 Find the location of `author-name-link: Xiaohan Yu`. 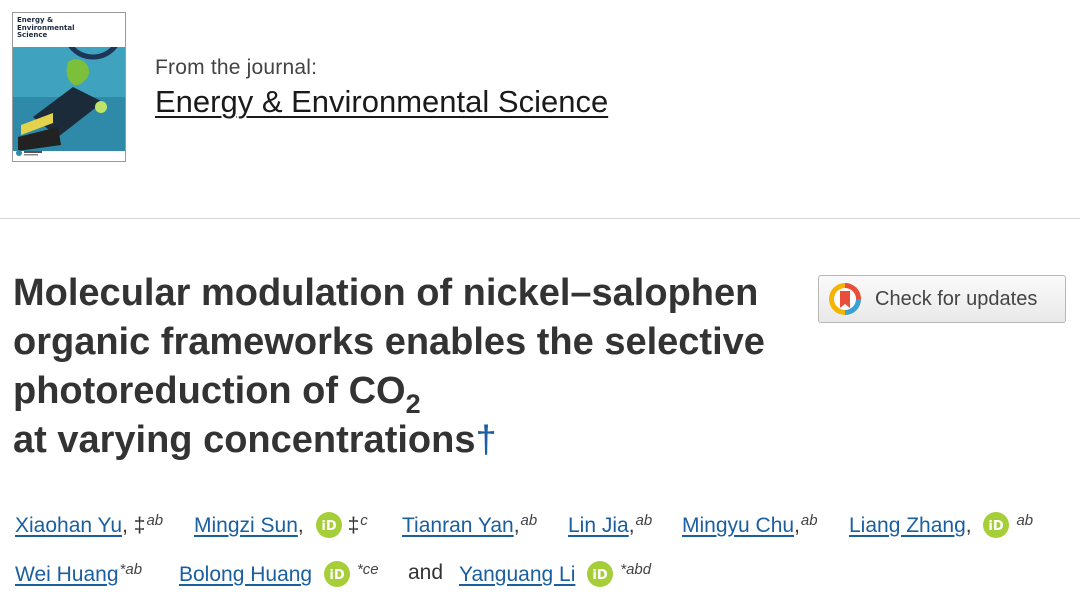

author-name-link: Xiaohan Yu is located at coordinates (68, 525).